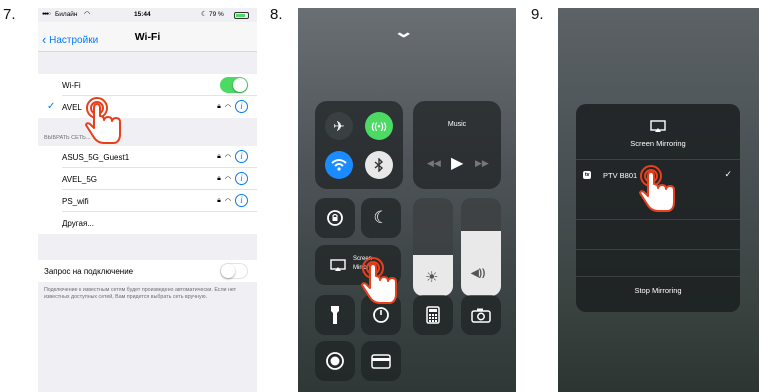 The width and height of the screenshot is (761, 392). I want to click on wifi-label: Wi-Fi, so click(71, 85).